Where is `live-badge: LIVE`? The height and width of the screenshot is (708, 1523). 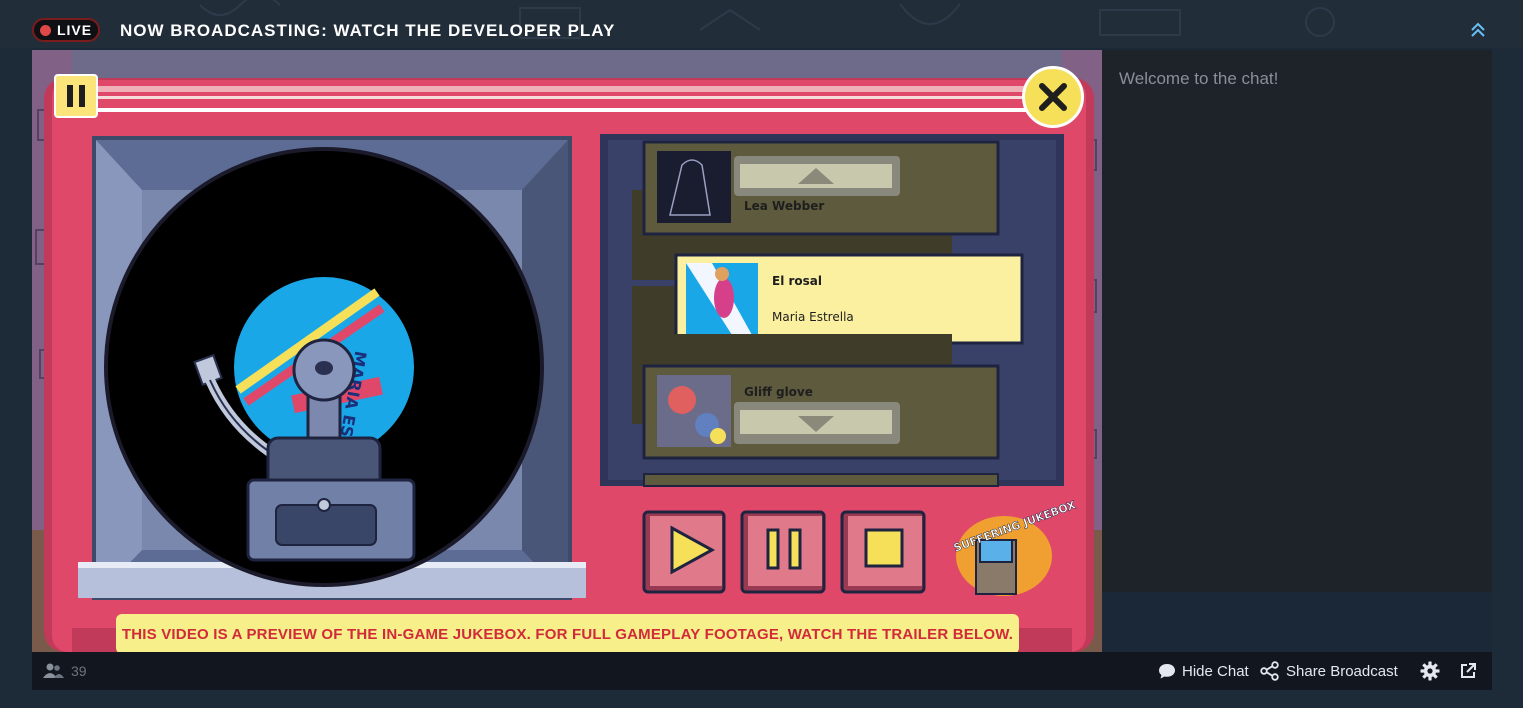
live-badge: LIVE is located at coordinates (66, 30).